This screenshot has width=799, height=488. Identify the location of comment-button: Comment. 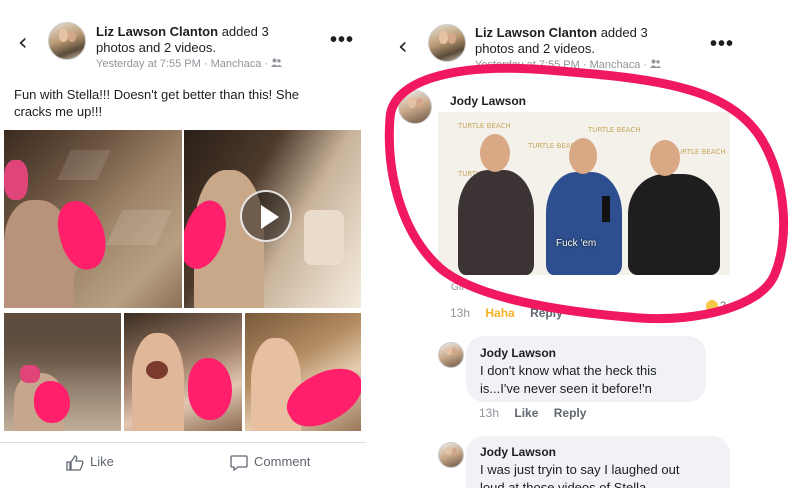
(270, 462).